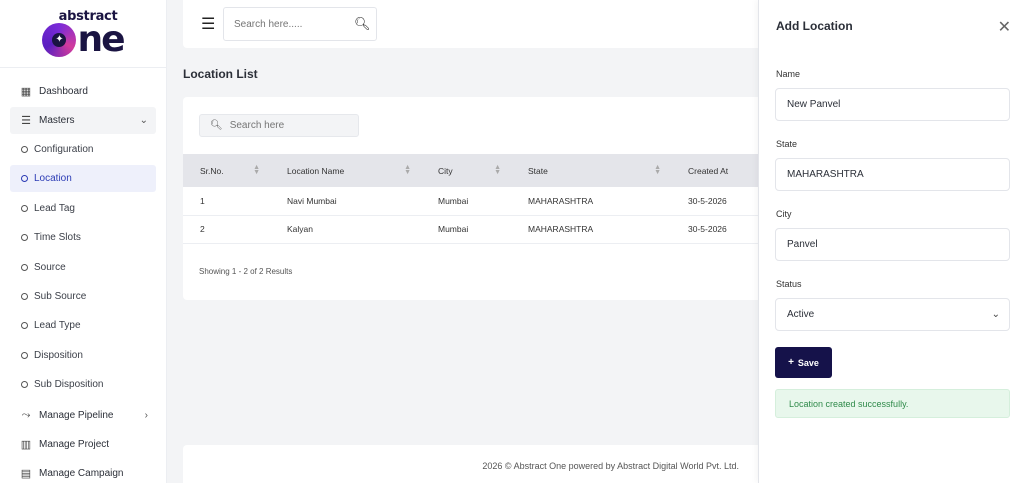 The height and width of the screenshot is (483, 1024). Describe the element at coordinates (345, 170) in the screenshot. I see `column-header-location-name: Location Name ▲ ▼` at that location.